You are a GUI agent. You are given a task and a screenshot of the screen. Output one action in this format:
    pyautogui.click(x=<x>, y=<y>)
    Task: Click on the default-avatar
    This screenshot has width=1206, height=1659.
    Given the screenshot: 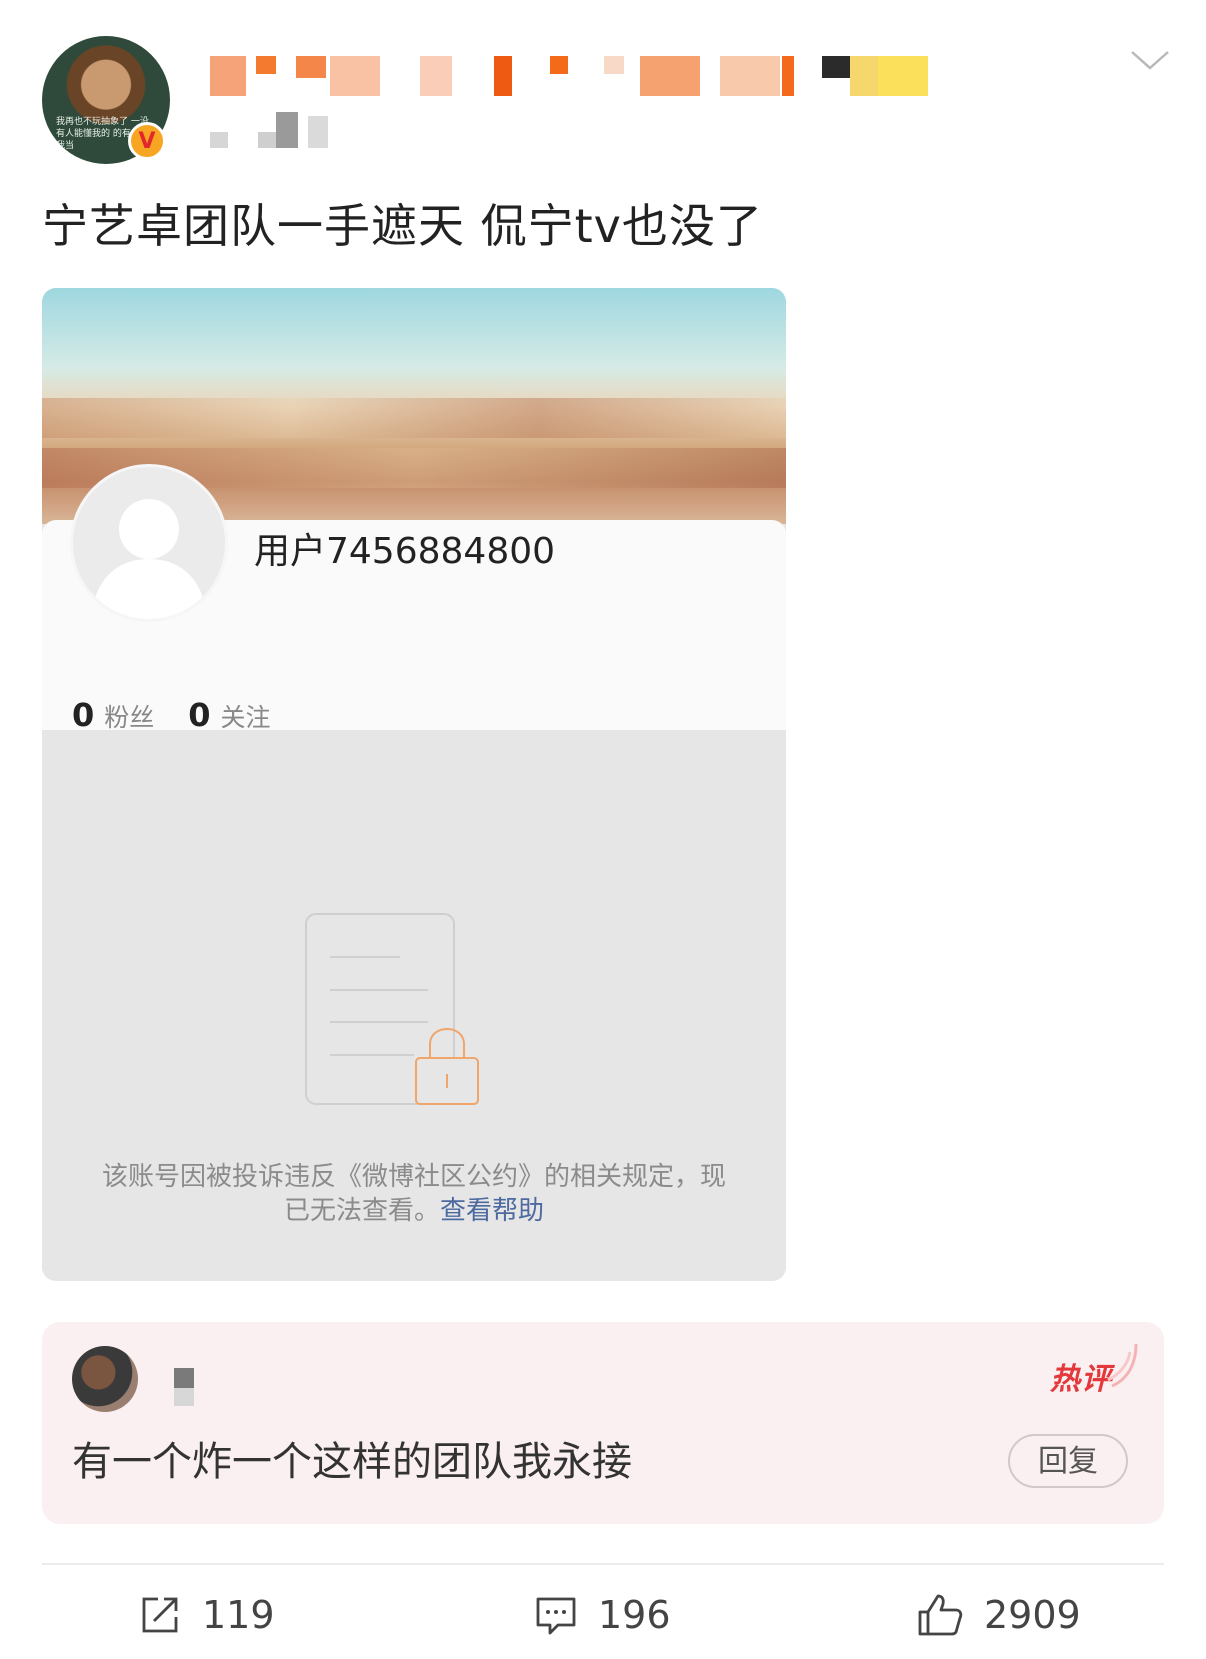 What is the action you would take?
    pyautogui.click(x=149, y=543)
    